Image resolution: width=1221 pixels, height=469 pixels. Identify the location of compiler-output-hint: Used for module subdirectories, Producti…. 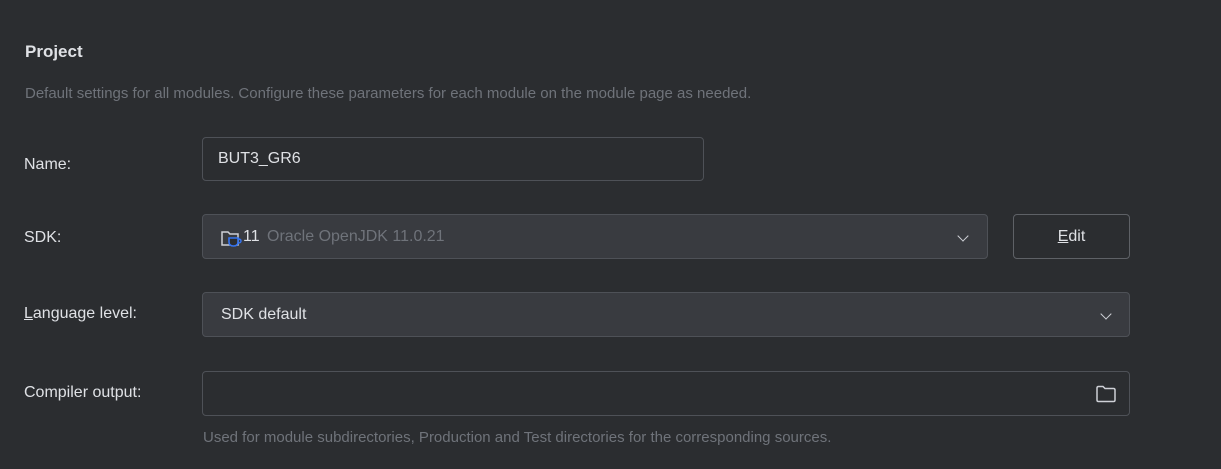
(517, 437).